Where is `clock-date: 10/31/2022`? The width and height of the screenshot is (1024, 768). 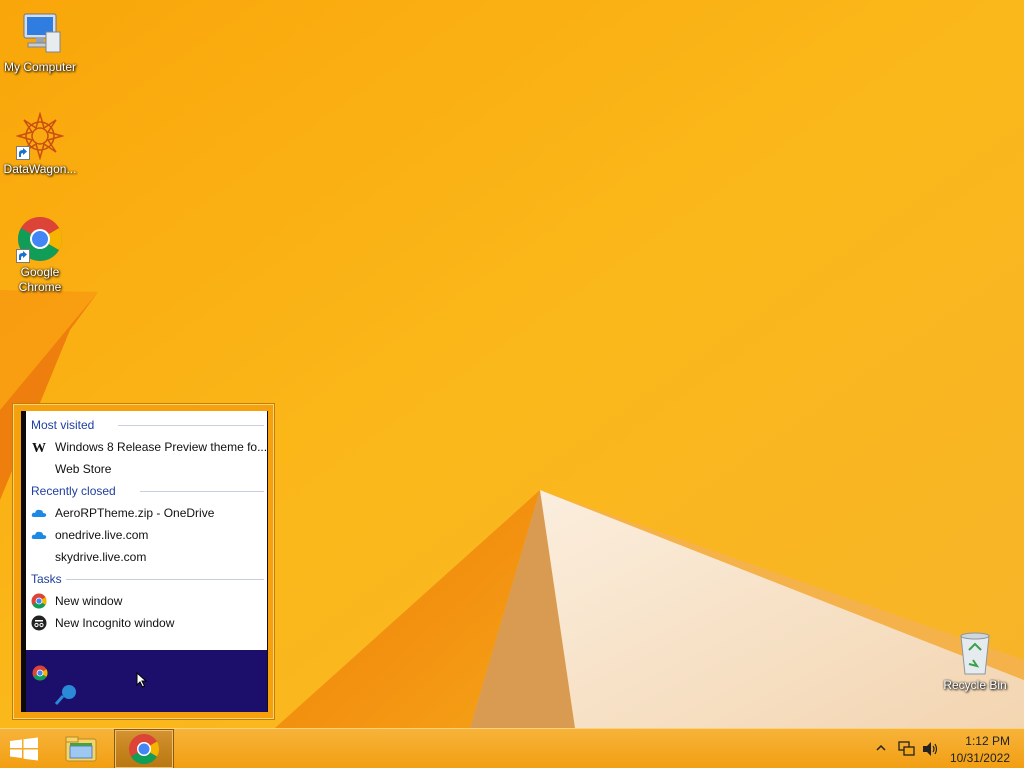
clock-date: 10/31/2022 is located at coordinates (980, 758).